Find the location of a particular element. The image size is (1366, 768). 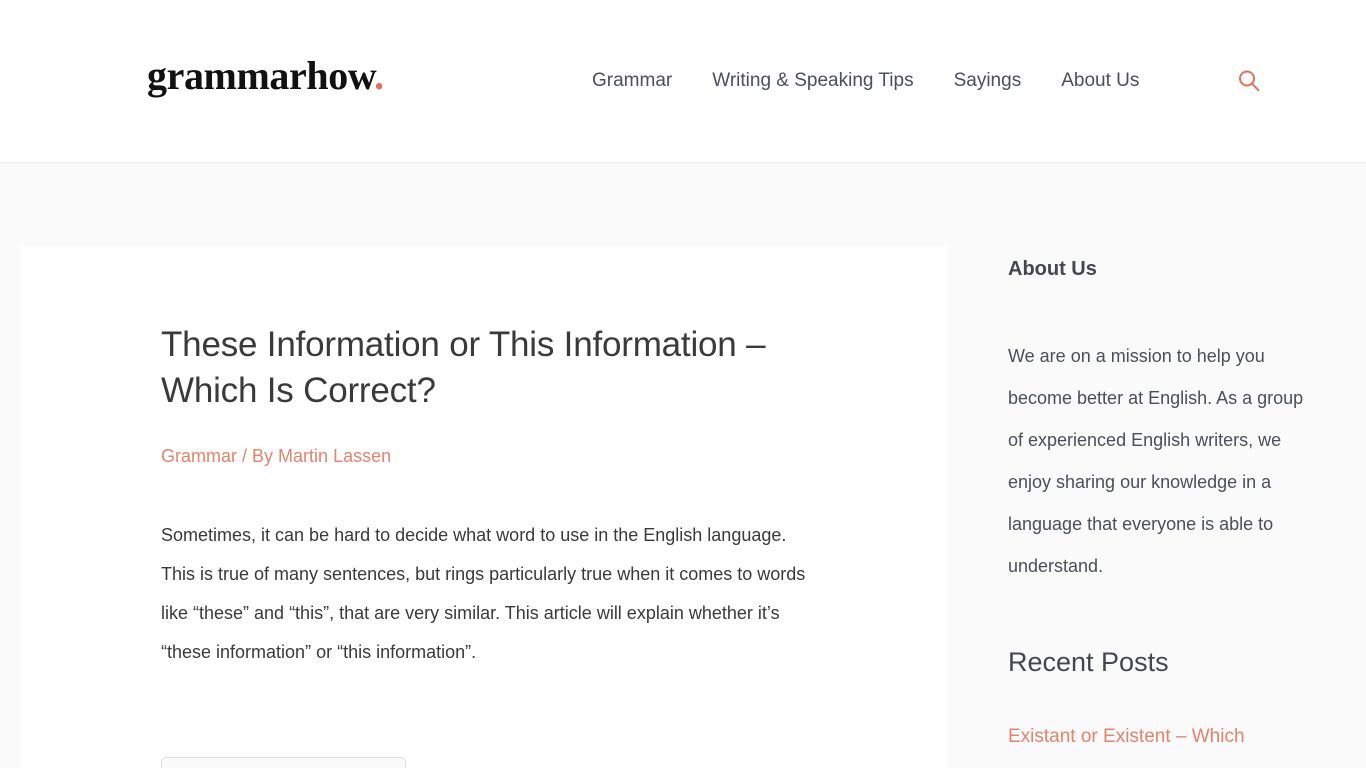

article-meta: Grammar / By Martin Lassen is located at coordinates (276, 456).